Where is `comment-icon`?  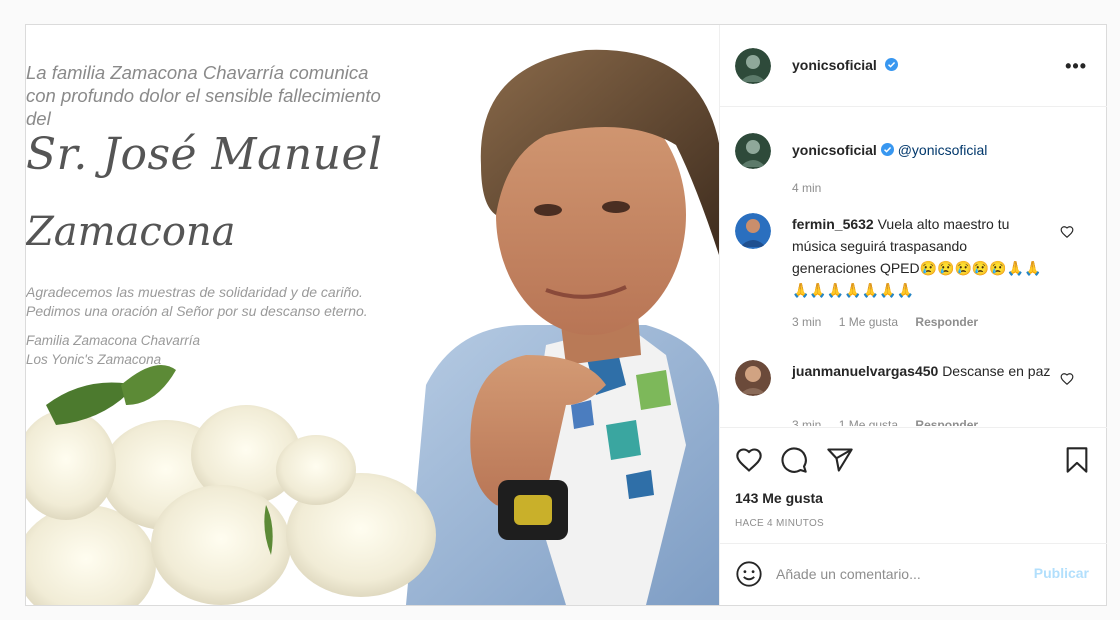
comment-icon is located at coordinates (794, 460).